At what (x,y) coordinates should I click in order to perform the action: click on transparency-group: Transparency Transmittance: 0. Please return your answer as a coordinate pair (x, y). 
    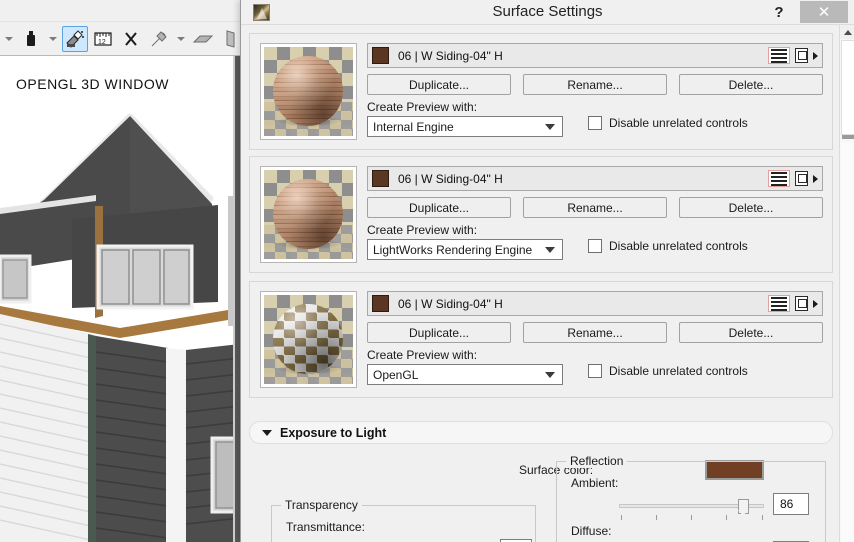
    Looking at the image, I should click on (403, 520).